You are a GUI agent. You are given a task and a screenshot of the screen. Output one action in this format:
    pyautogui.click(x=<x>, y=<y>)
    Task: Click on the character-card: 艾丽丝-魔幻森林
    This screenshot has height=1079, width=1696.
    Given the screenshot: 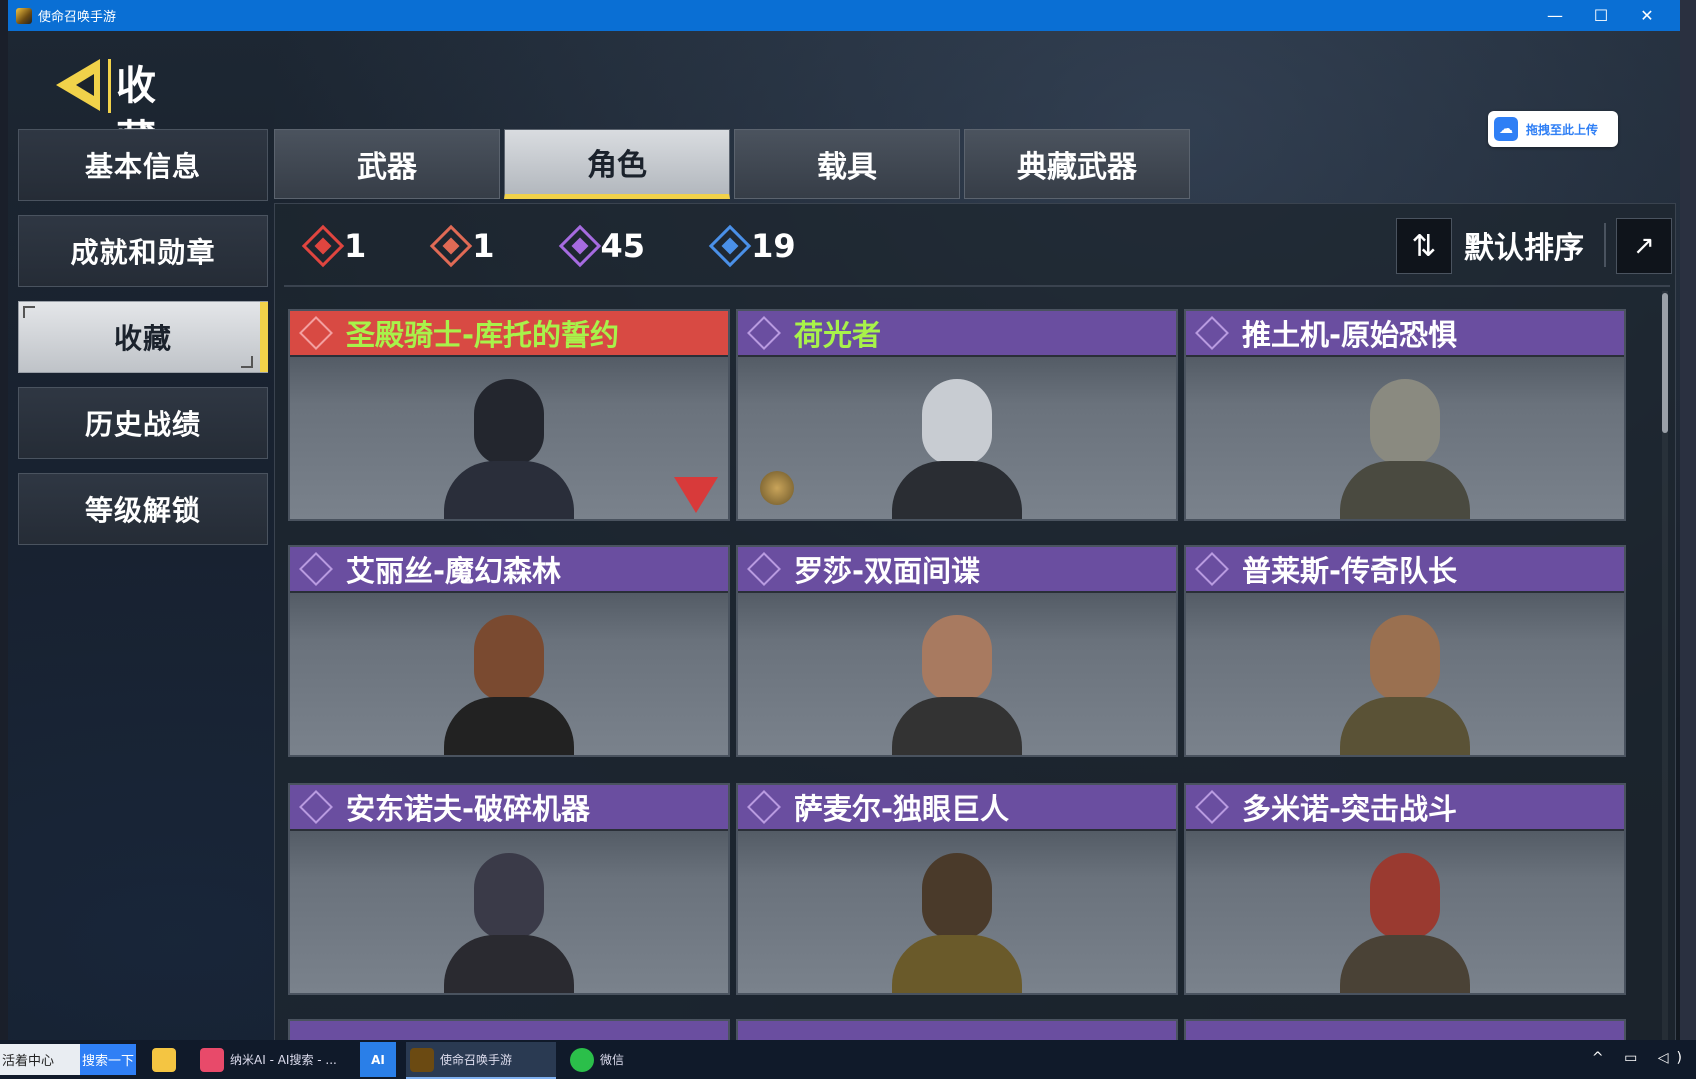 What is the action you would take?
    pyautogui.click(x=509, y=651)
    